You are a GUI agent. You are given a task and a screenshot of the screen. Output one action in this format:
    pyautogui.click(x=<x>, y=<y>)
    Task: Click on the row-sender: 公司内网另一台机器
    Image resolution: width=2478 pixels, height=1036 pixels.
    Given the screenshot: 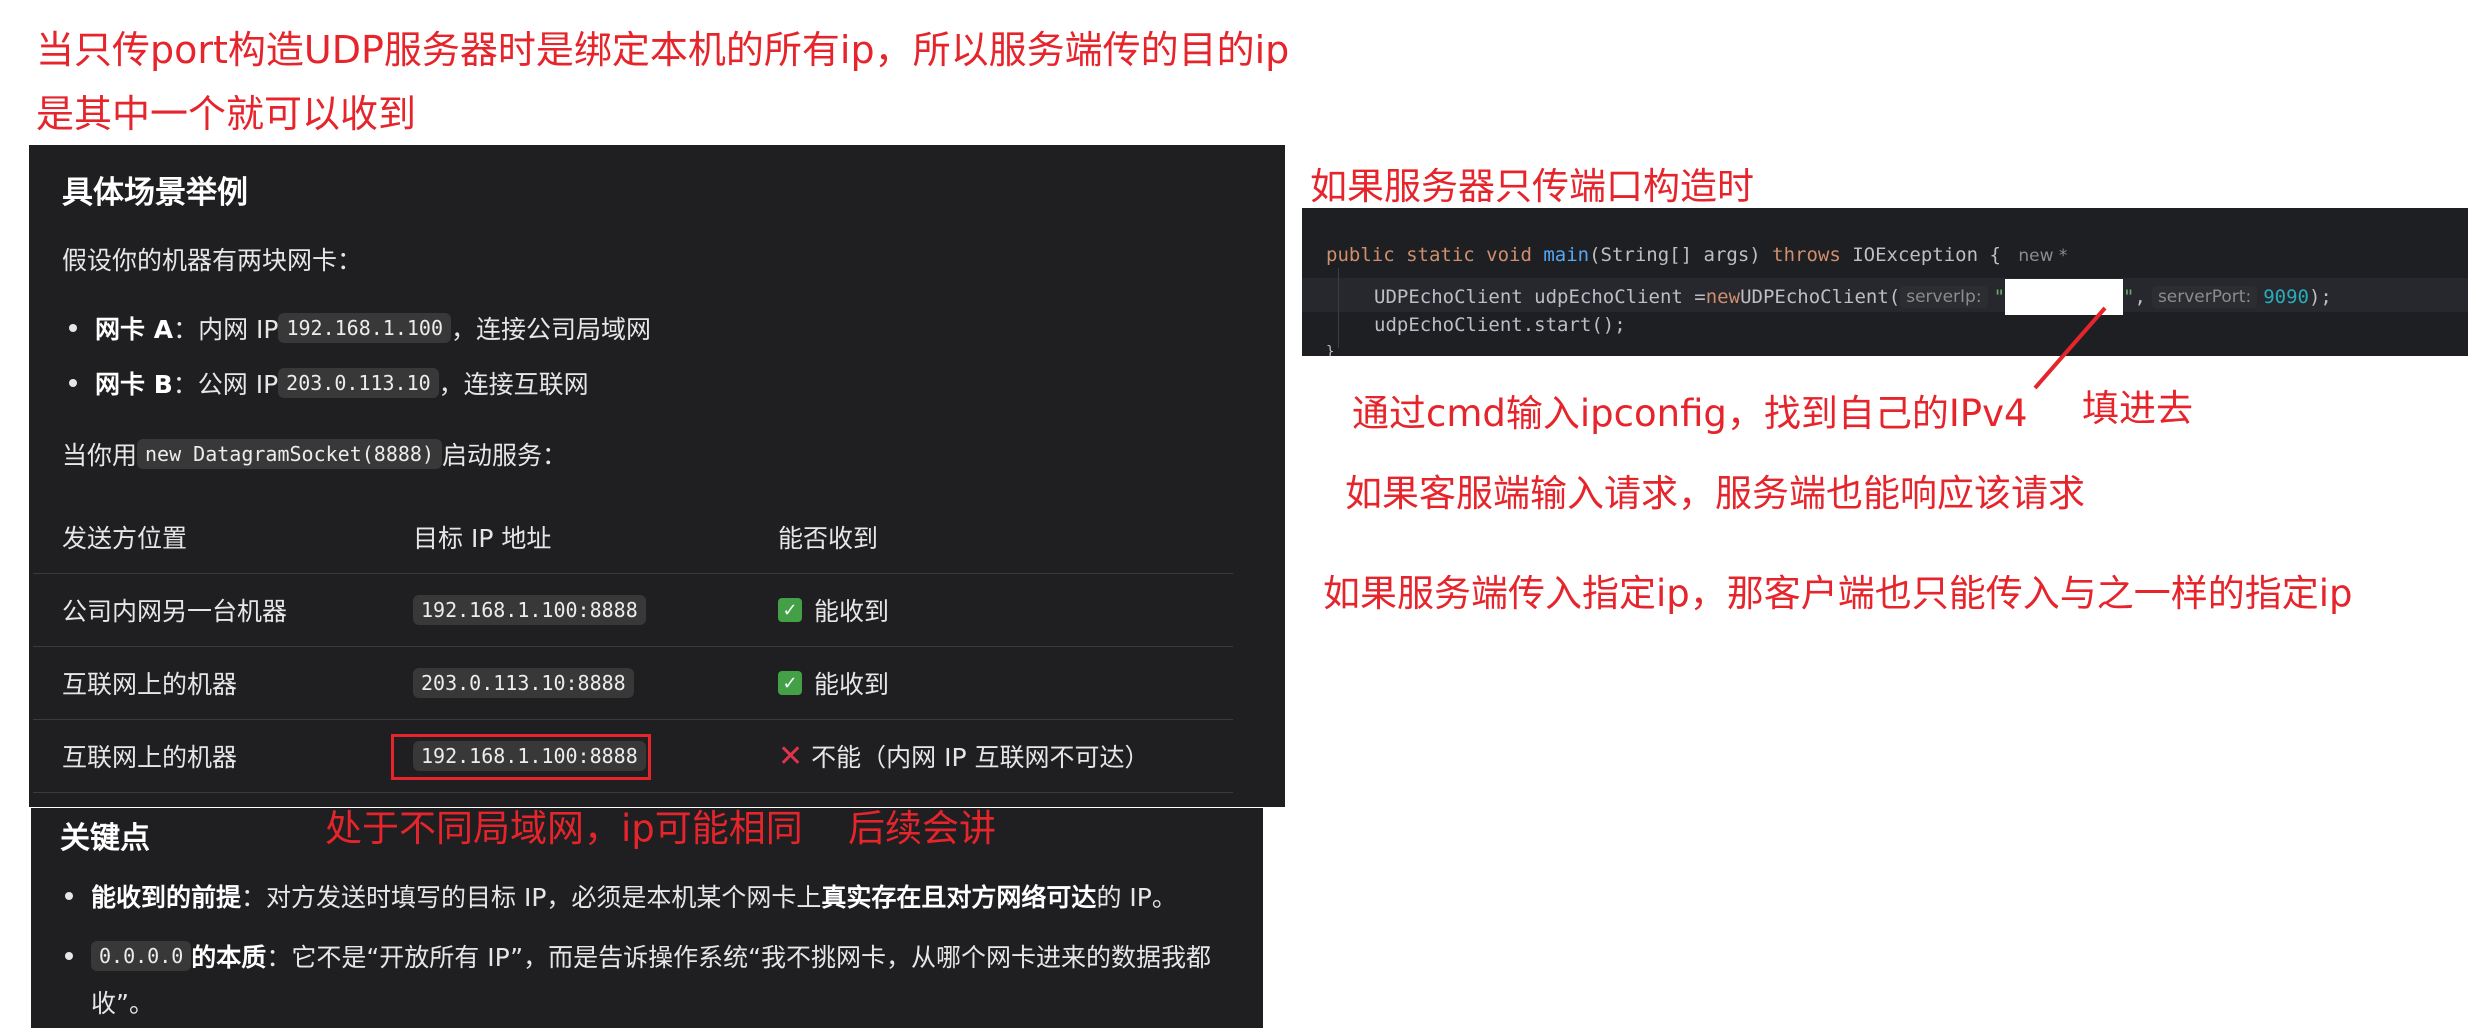 What is the action you would take?
    pyautogui.click(x=175, y=611)
    